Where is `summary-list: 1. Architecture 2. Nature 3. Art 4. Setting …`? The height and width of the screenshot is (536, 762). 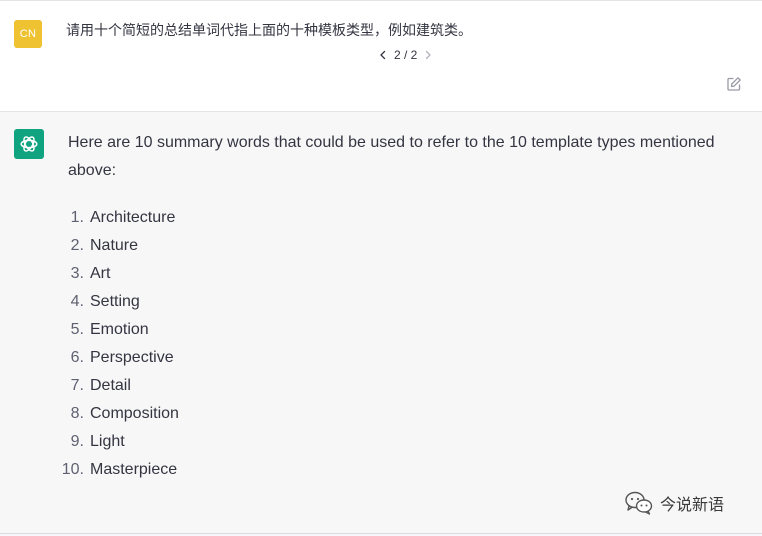 summary-list: 1. Architecture 2. Nature 3. Art 4. Setting … is located at coordinates (115, 344).